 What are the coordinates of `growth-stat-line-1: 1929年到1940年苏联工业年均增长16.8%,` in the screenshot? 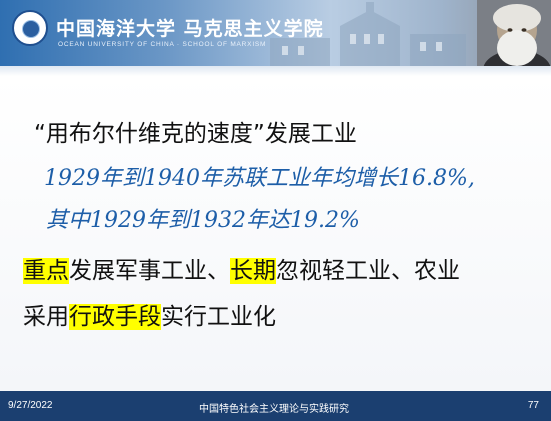 It's located at (259, 178).